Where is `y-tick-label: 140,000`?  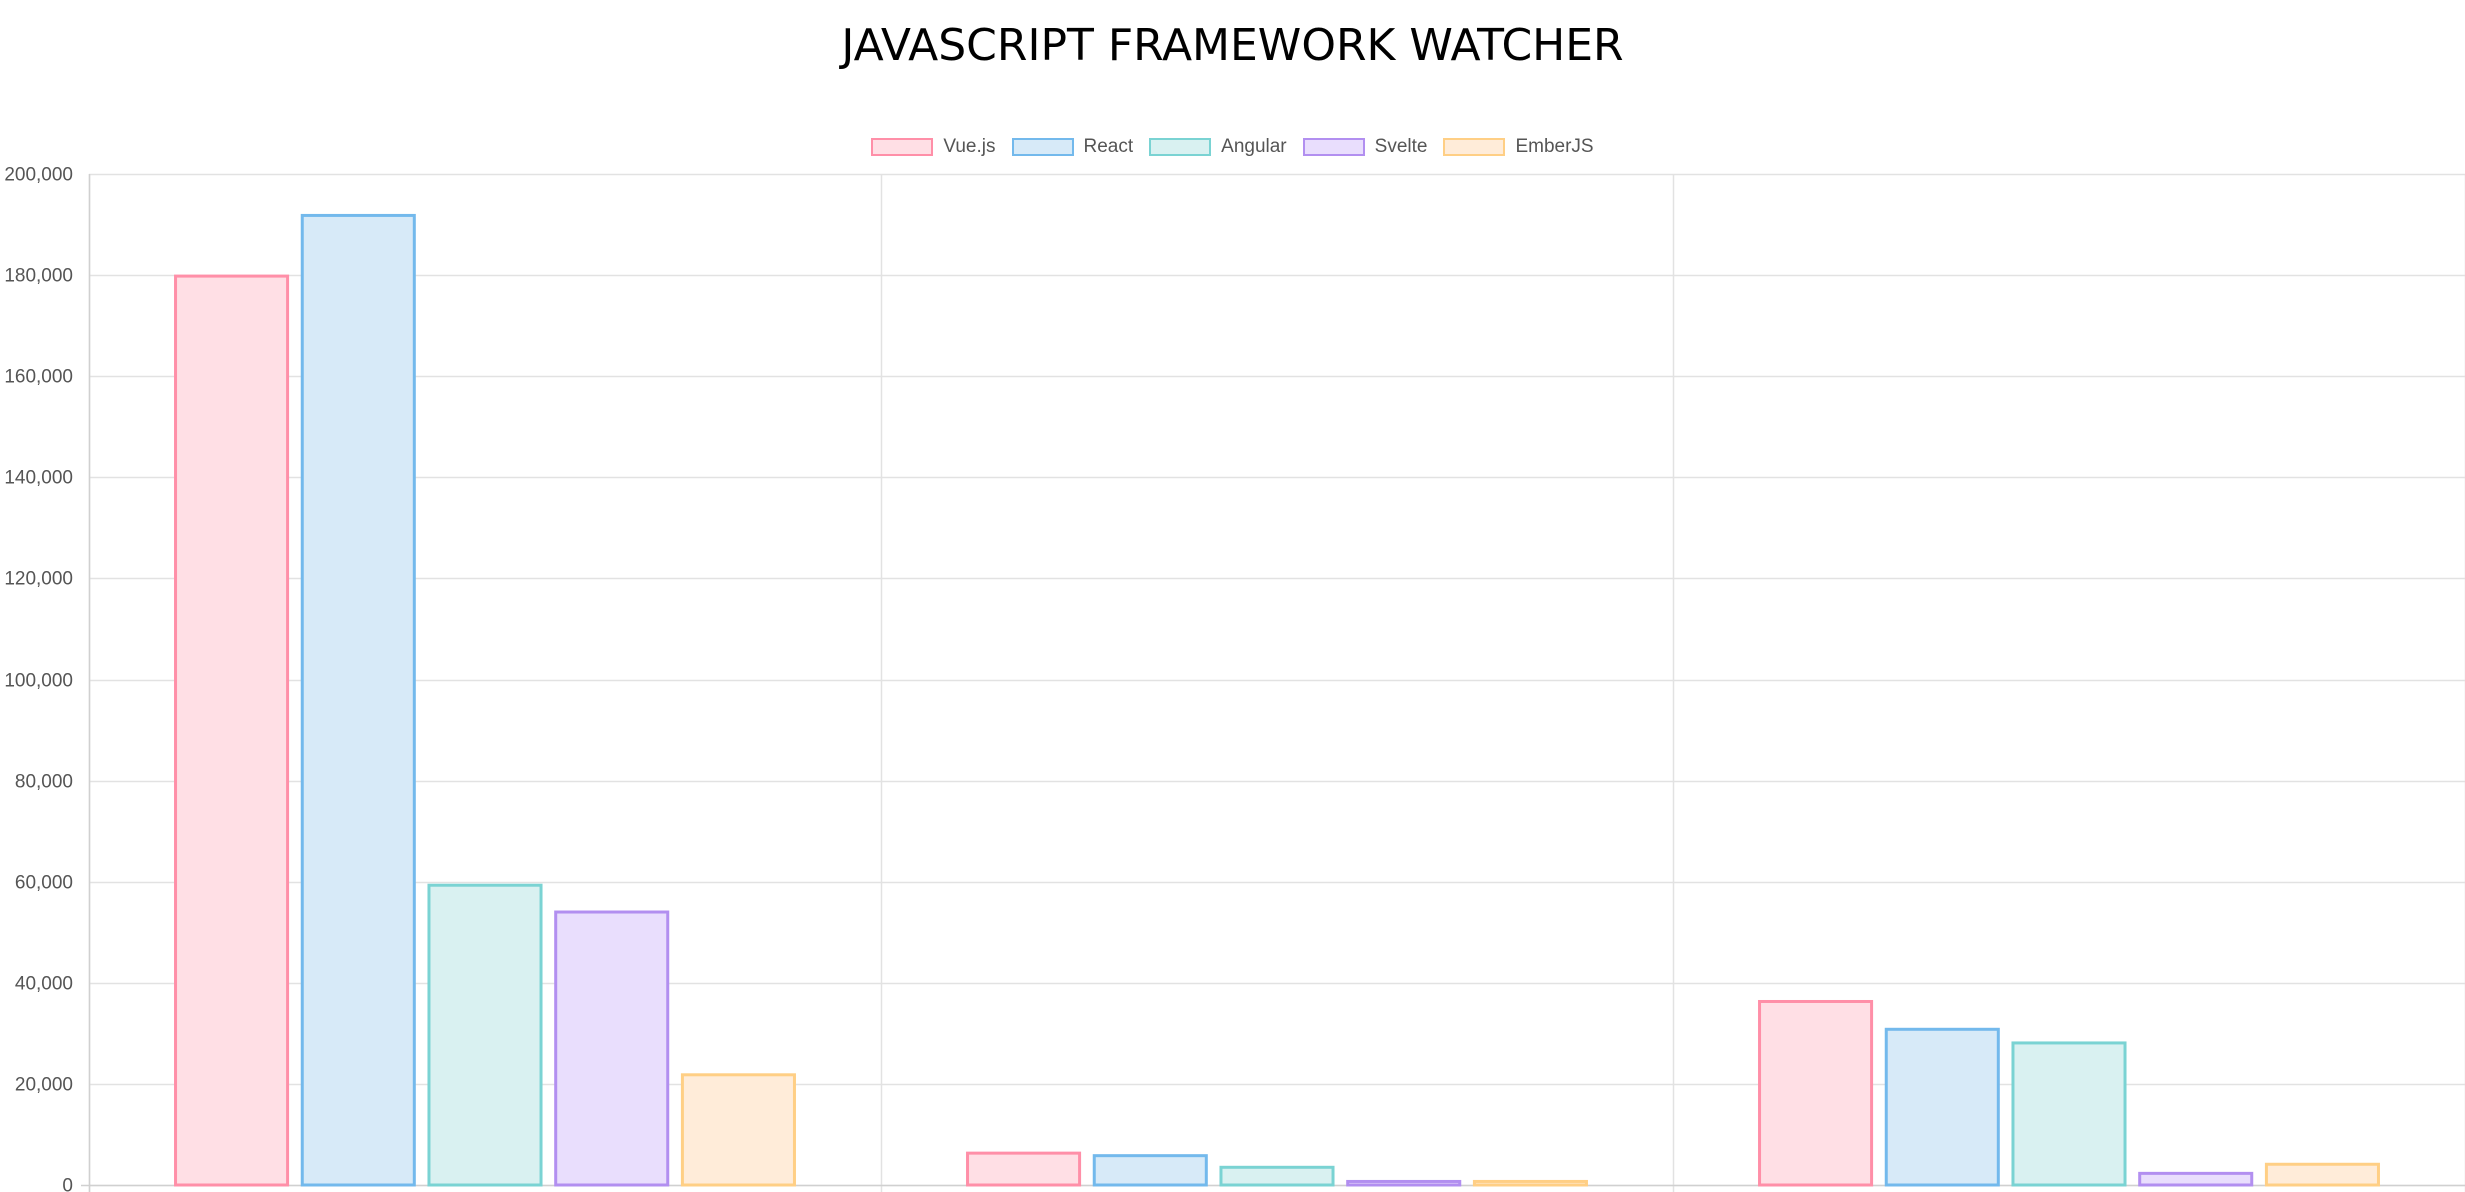
y-tick-label: 140,000 is located at coordinates (38, 478).